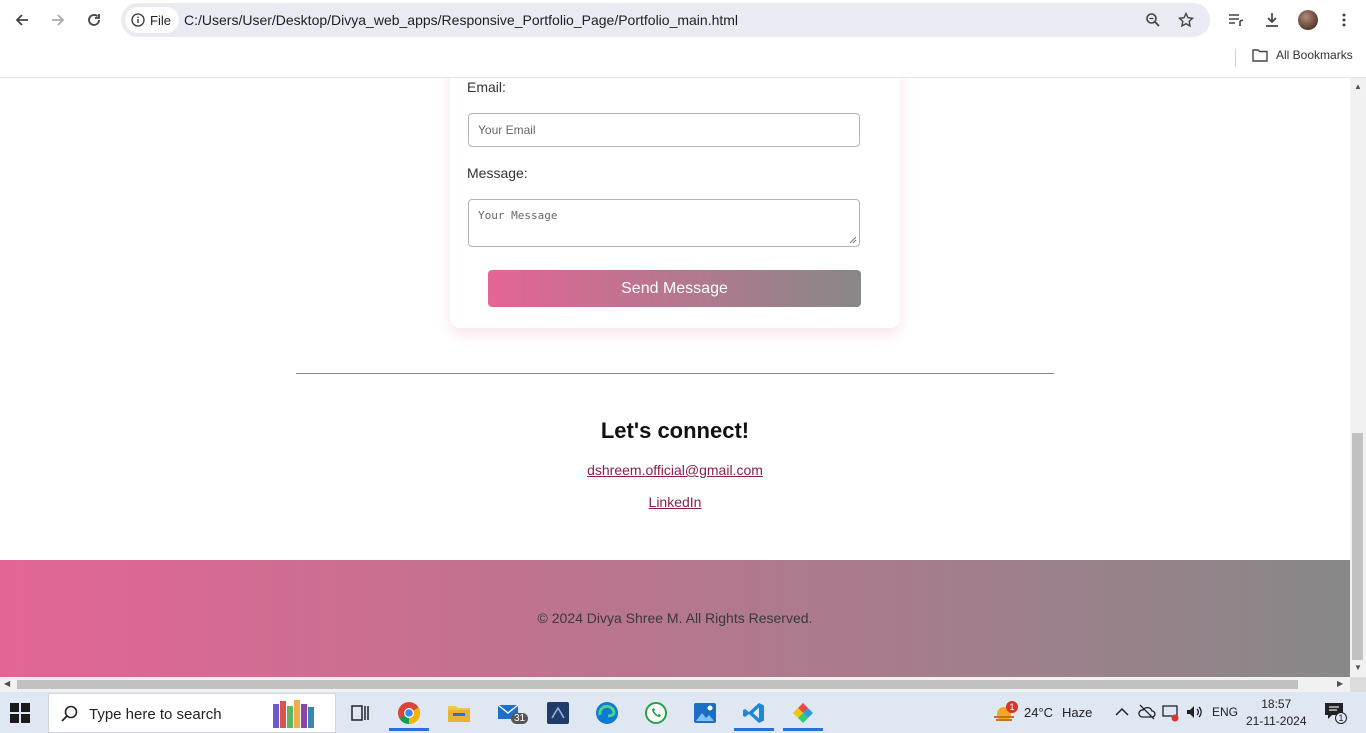 The height and width of the screenshot is (733, 1366). Describe the element at coordinates (1171, 713) in the screenshot. I see `network-icon` at that location.